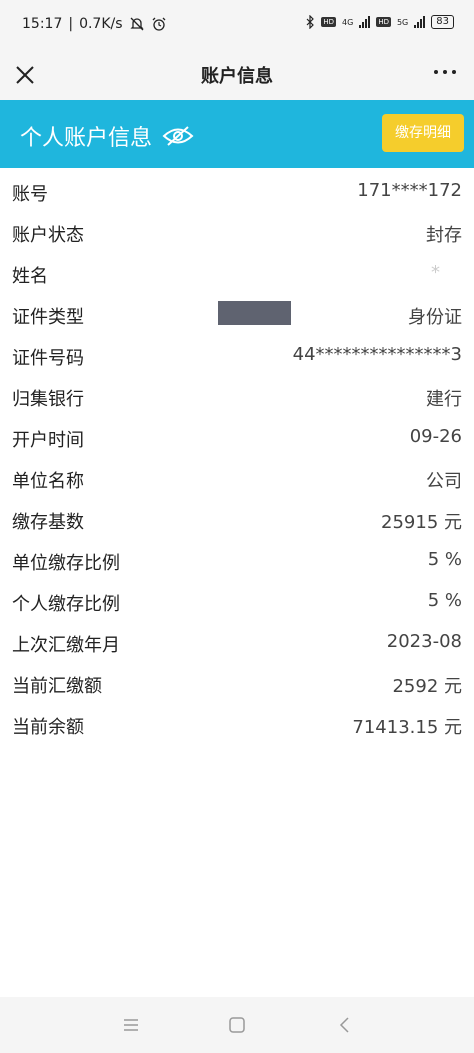 This screenshot has height=1053, width=474. Describe the element at coordinates (237, 560) in the screenshot. I see `info-row-employer-ratio: 单位缴存比例 5 %` at that location.